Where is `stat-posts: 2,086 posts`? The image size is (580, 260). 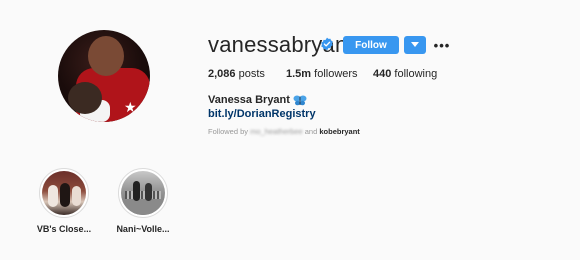
stat-posts: 2,086 posts is located at coordinates (236, 74).